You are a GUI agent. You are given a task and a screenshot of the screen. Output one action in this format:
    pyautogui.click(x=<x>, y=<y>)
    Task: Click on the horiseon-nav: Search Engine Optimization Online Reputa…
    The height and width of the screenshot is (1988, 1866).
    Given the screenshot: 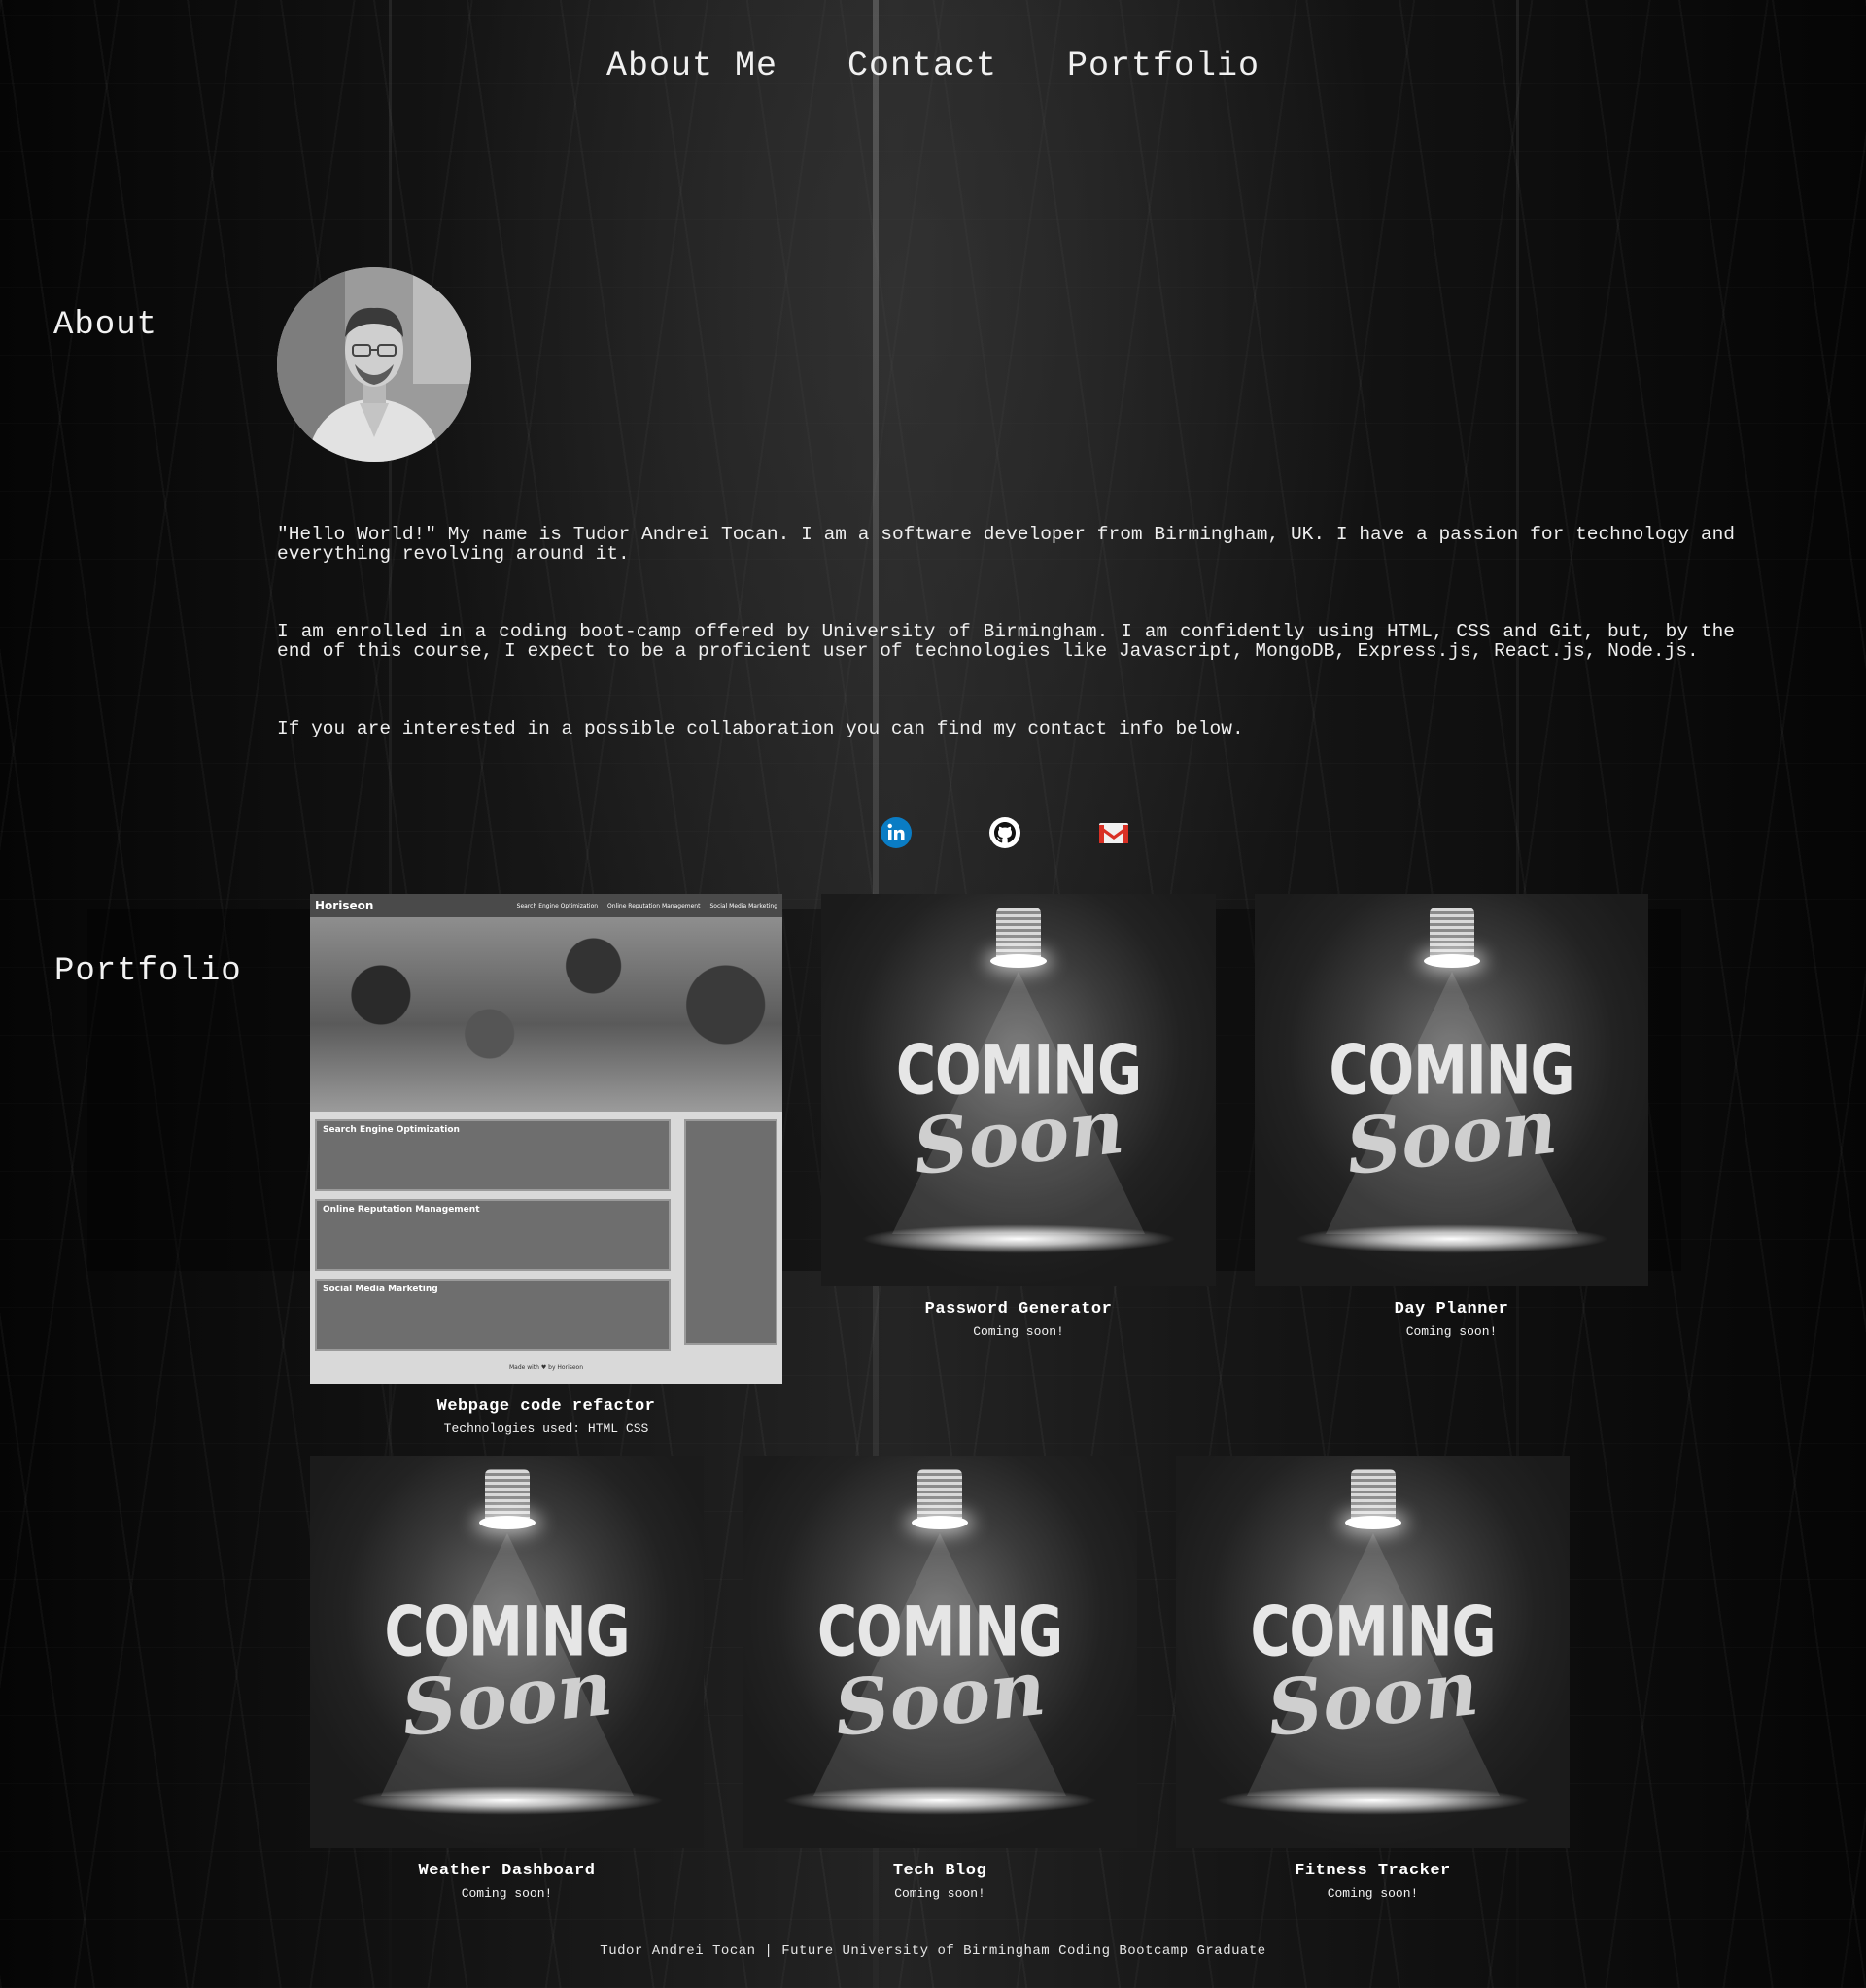 What is the action you would take?
    pyautogui.click(x=647, y=906)
    